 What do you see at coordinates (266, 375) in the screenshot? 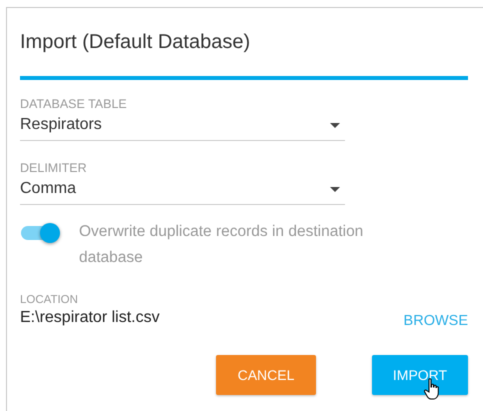
I see `cancel-button: CANCEL` at bounding box center [266, 375].